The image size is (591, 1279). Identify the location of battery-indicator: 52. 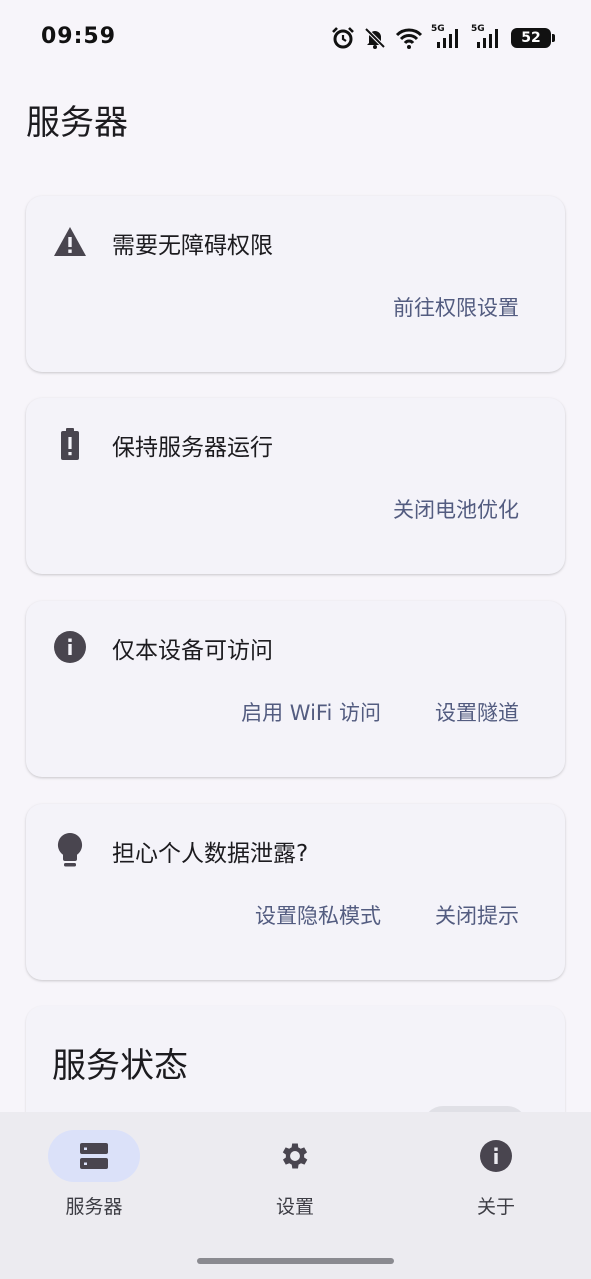
(533, 38).